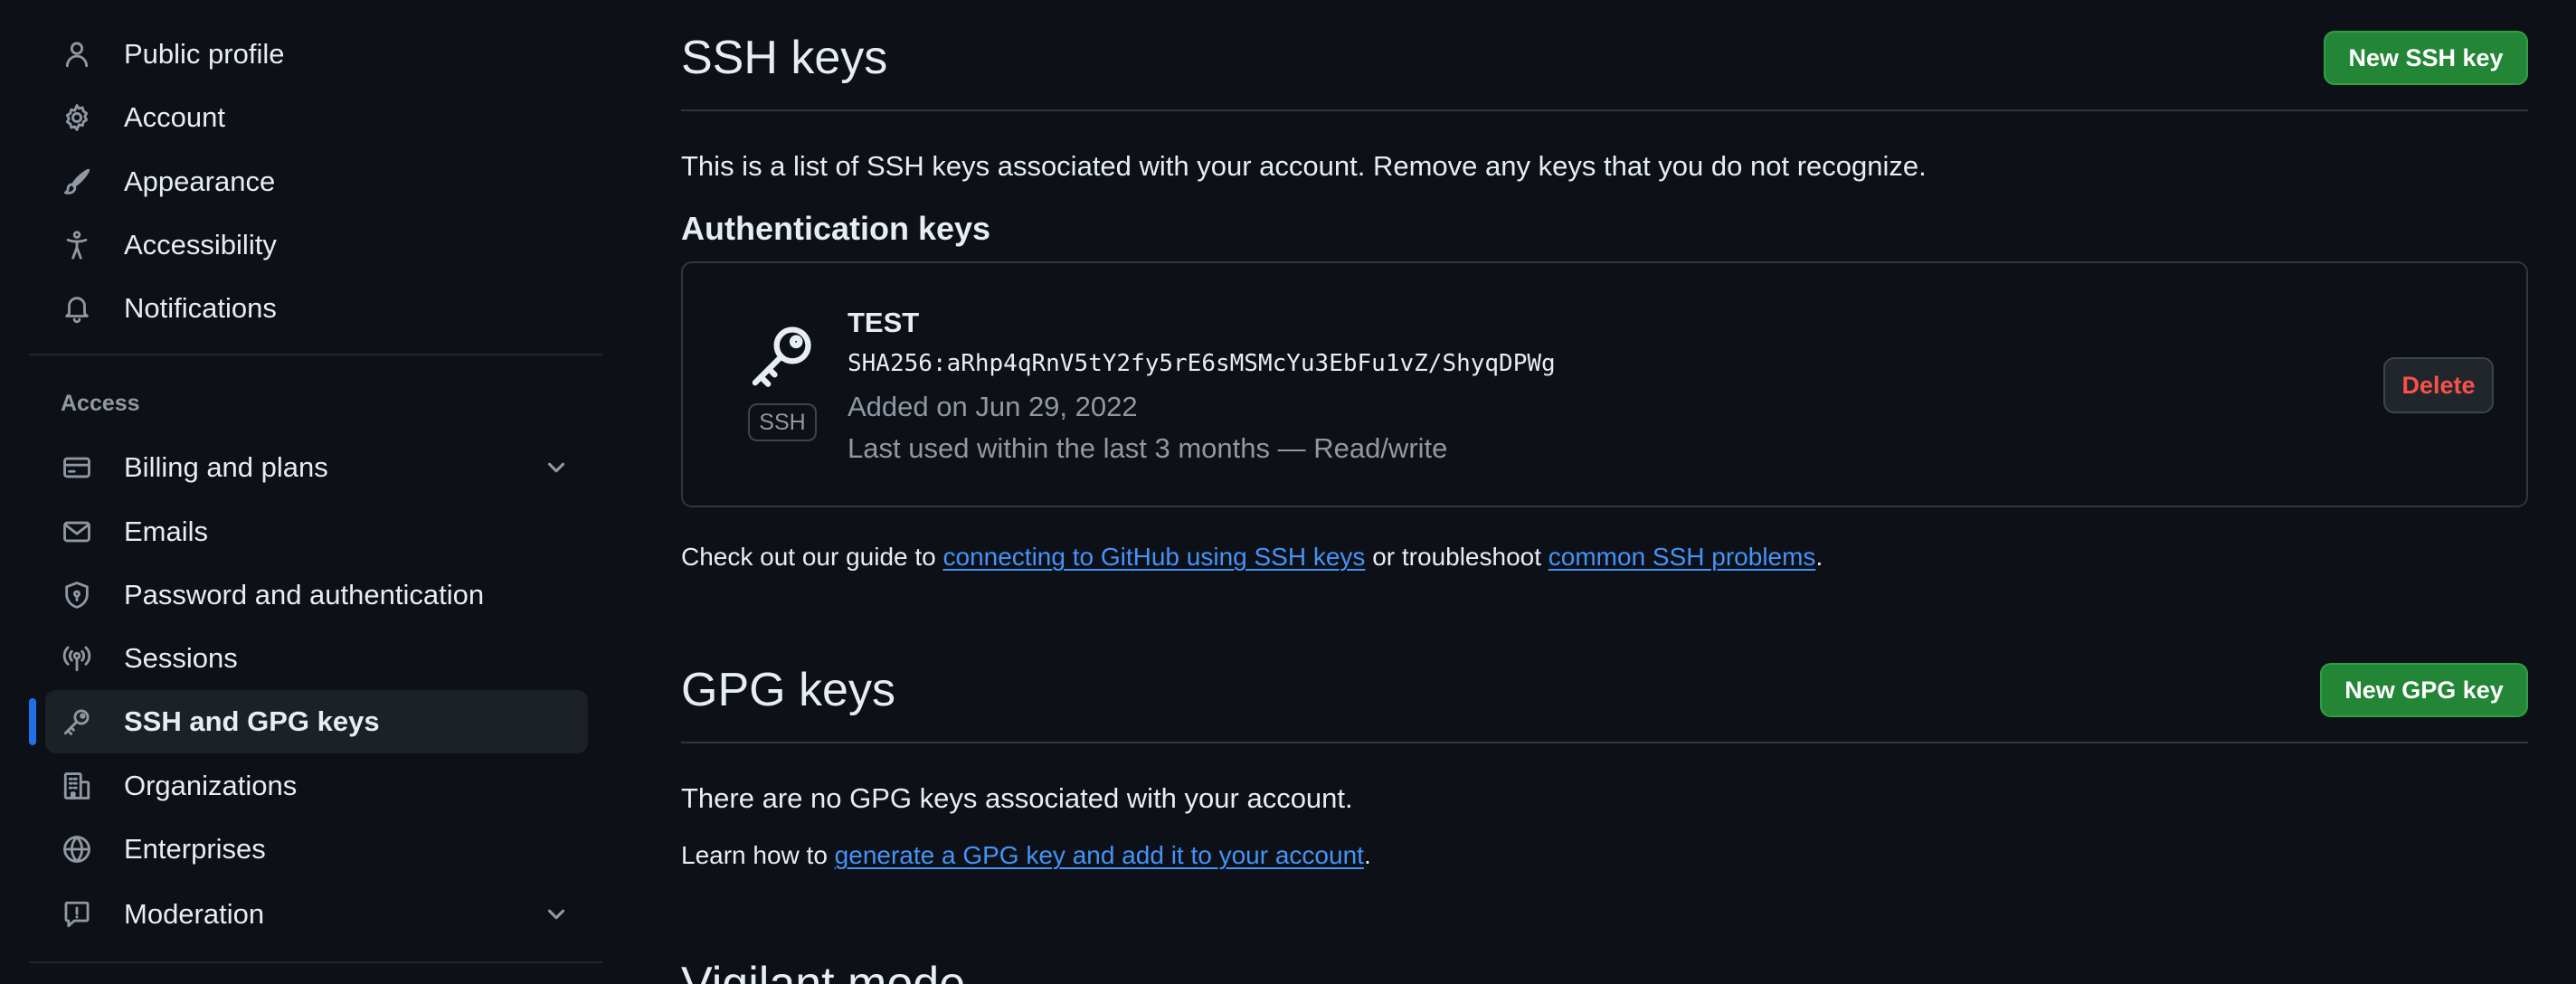 Image resolution: width=2576 pixels, height=984 pixels. Describe the element at coordinates (77, 308) in the screenshot. I see `bell-icon` at that location.